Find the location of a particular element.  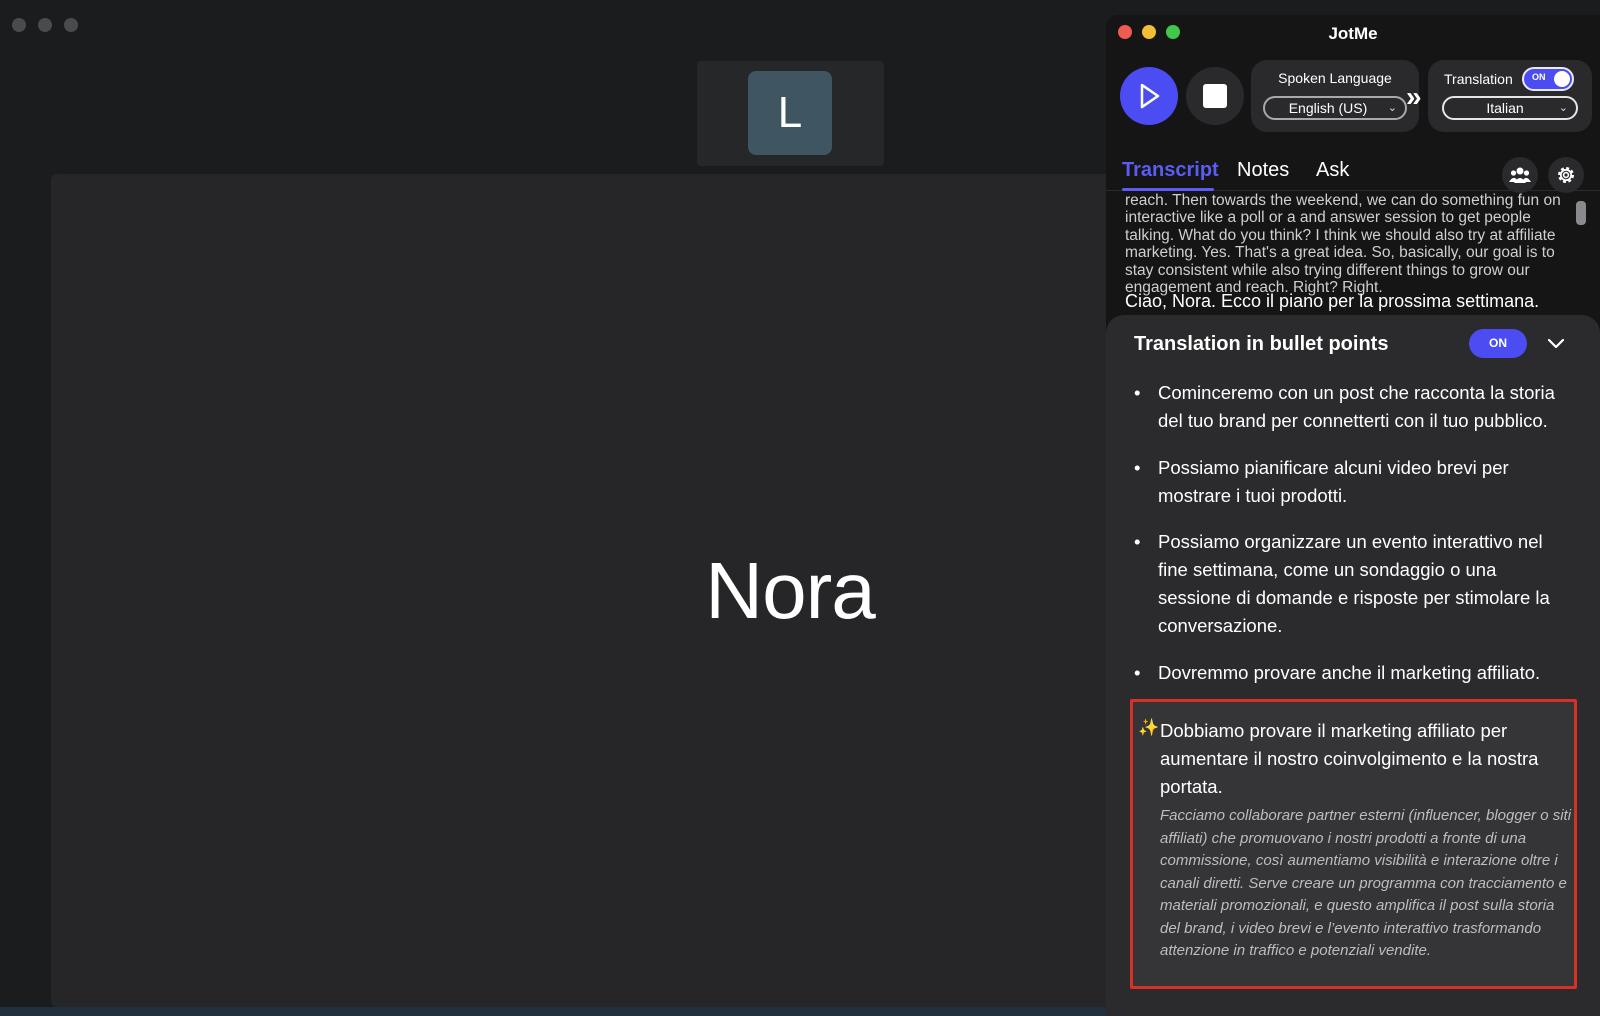

title-bar: JotMe is located at coordinates (1353, 33).